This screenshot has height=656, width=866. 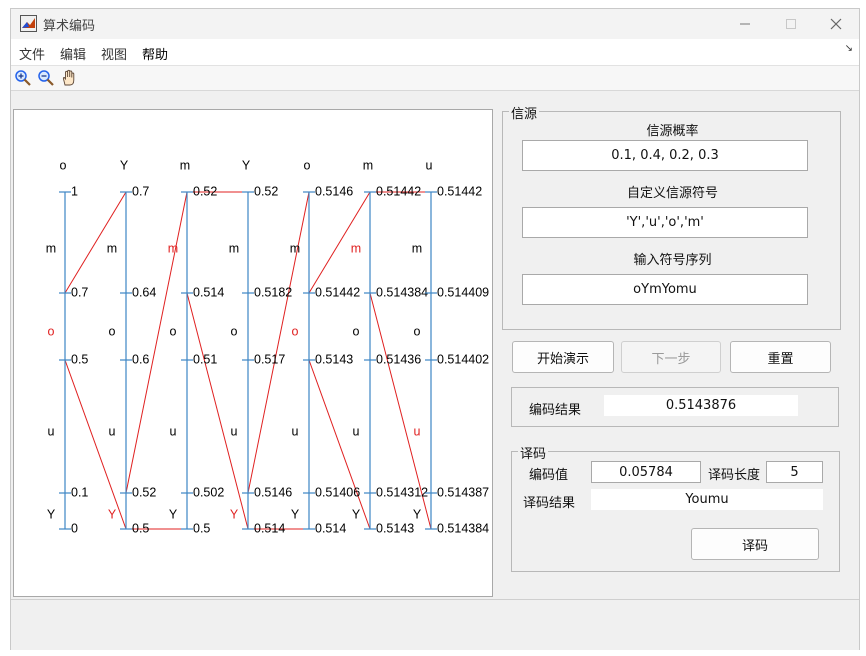 What do you see at coordinates (672, 131) in the screenshot?
I see `source-prob-label: 信源概率` at bounding box center [672, 131].